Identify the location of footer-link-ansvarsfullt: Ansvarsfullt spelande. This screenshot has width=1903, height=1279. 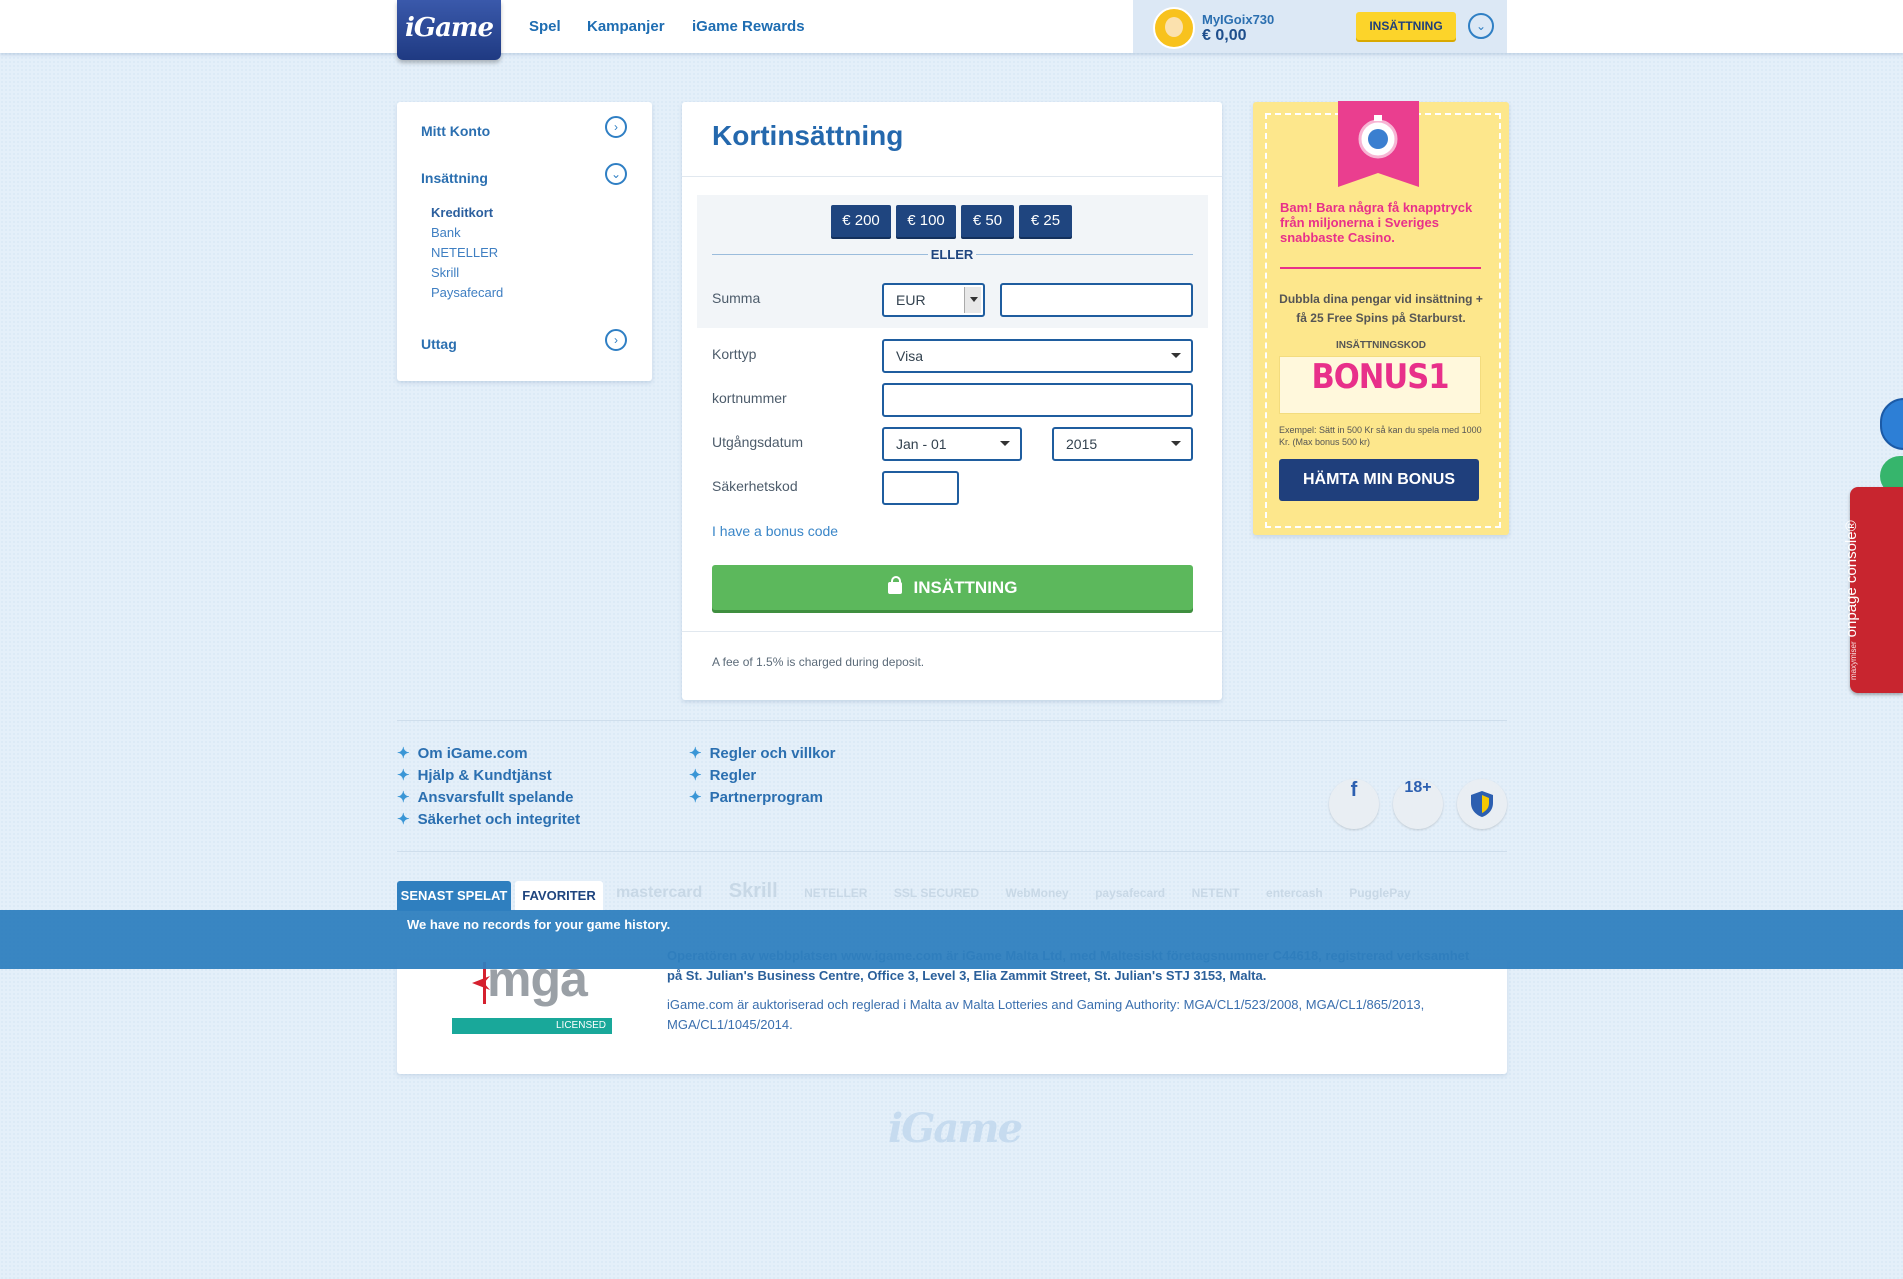
(485, 797).